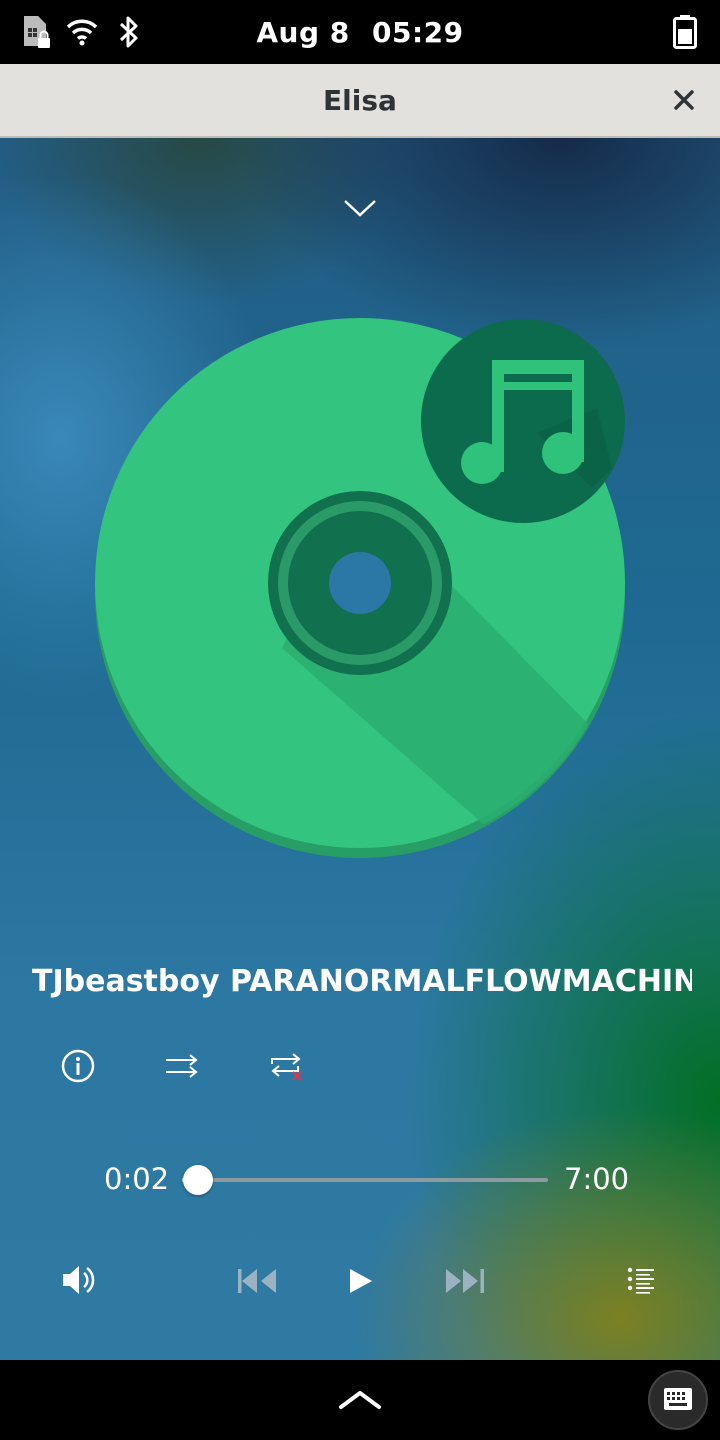 The image size is (720, 1440). What do you see at coordinates (197, 1180) in the screenshot?
I see `progress-handle` at bounding box center [197, 1180].